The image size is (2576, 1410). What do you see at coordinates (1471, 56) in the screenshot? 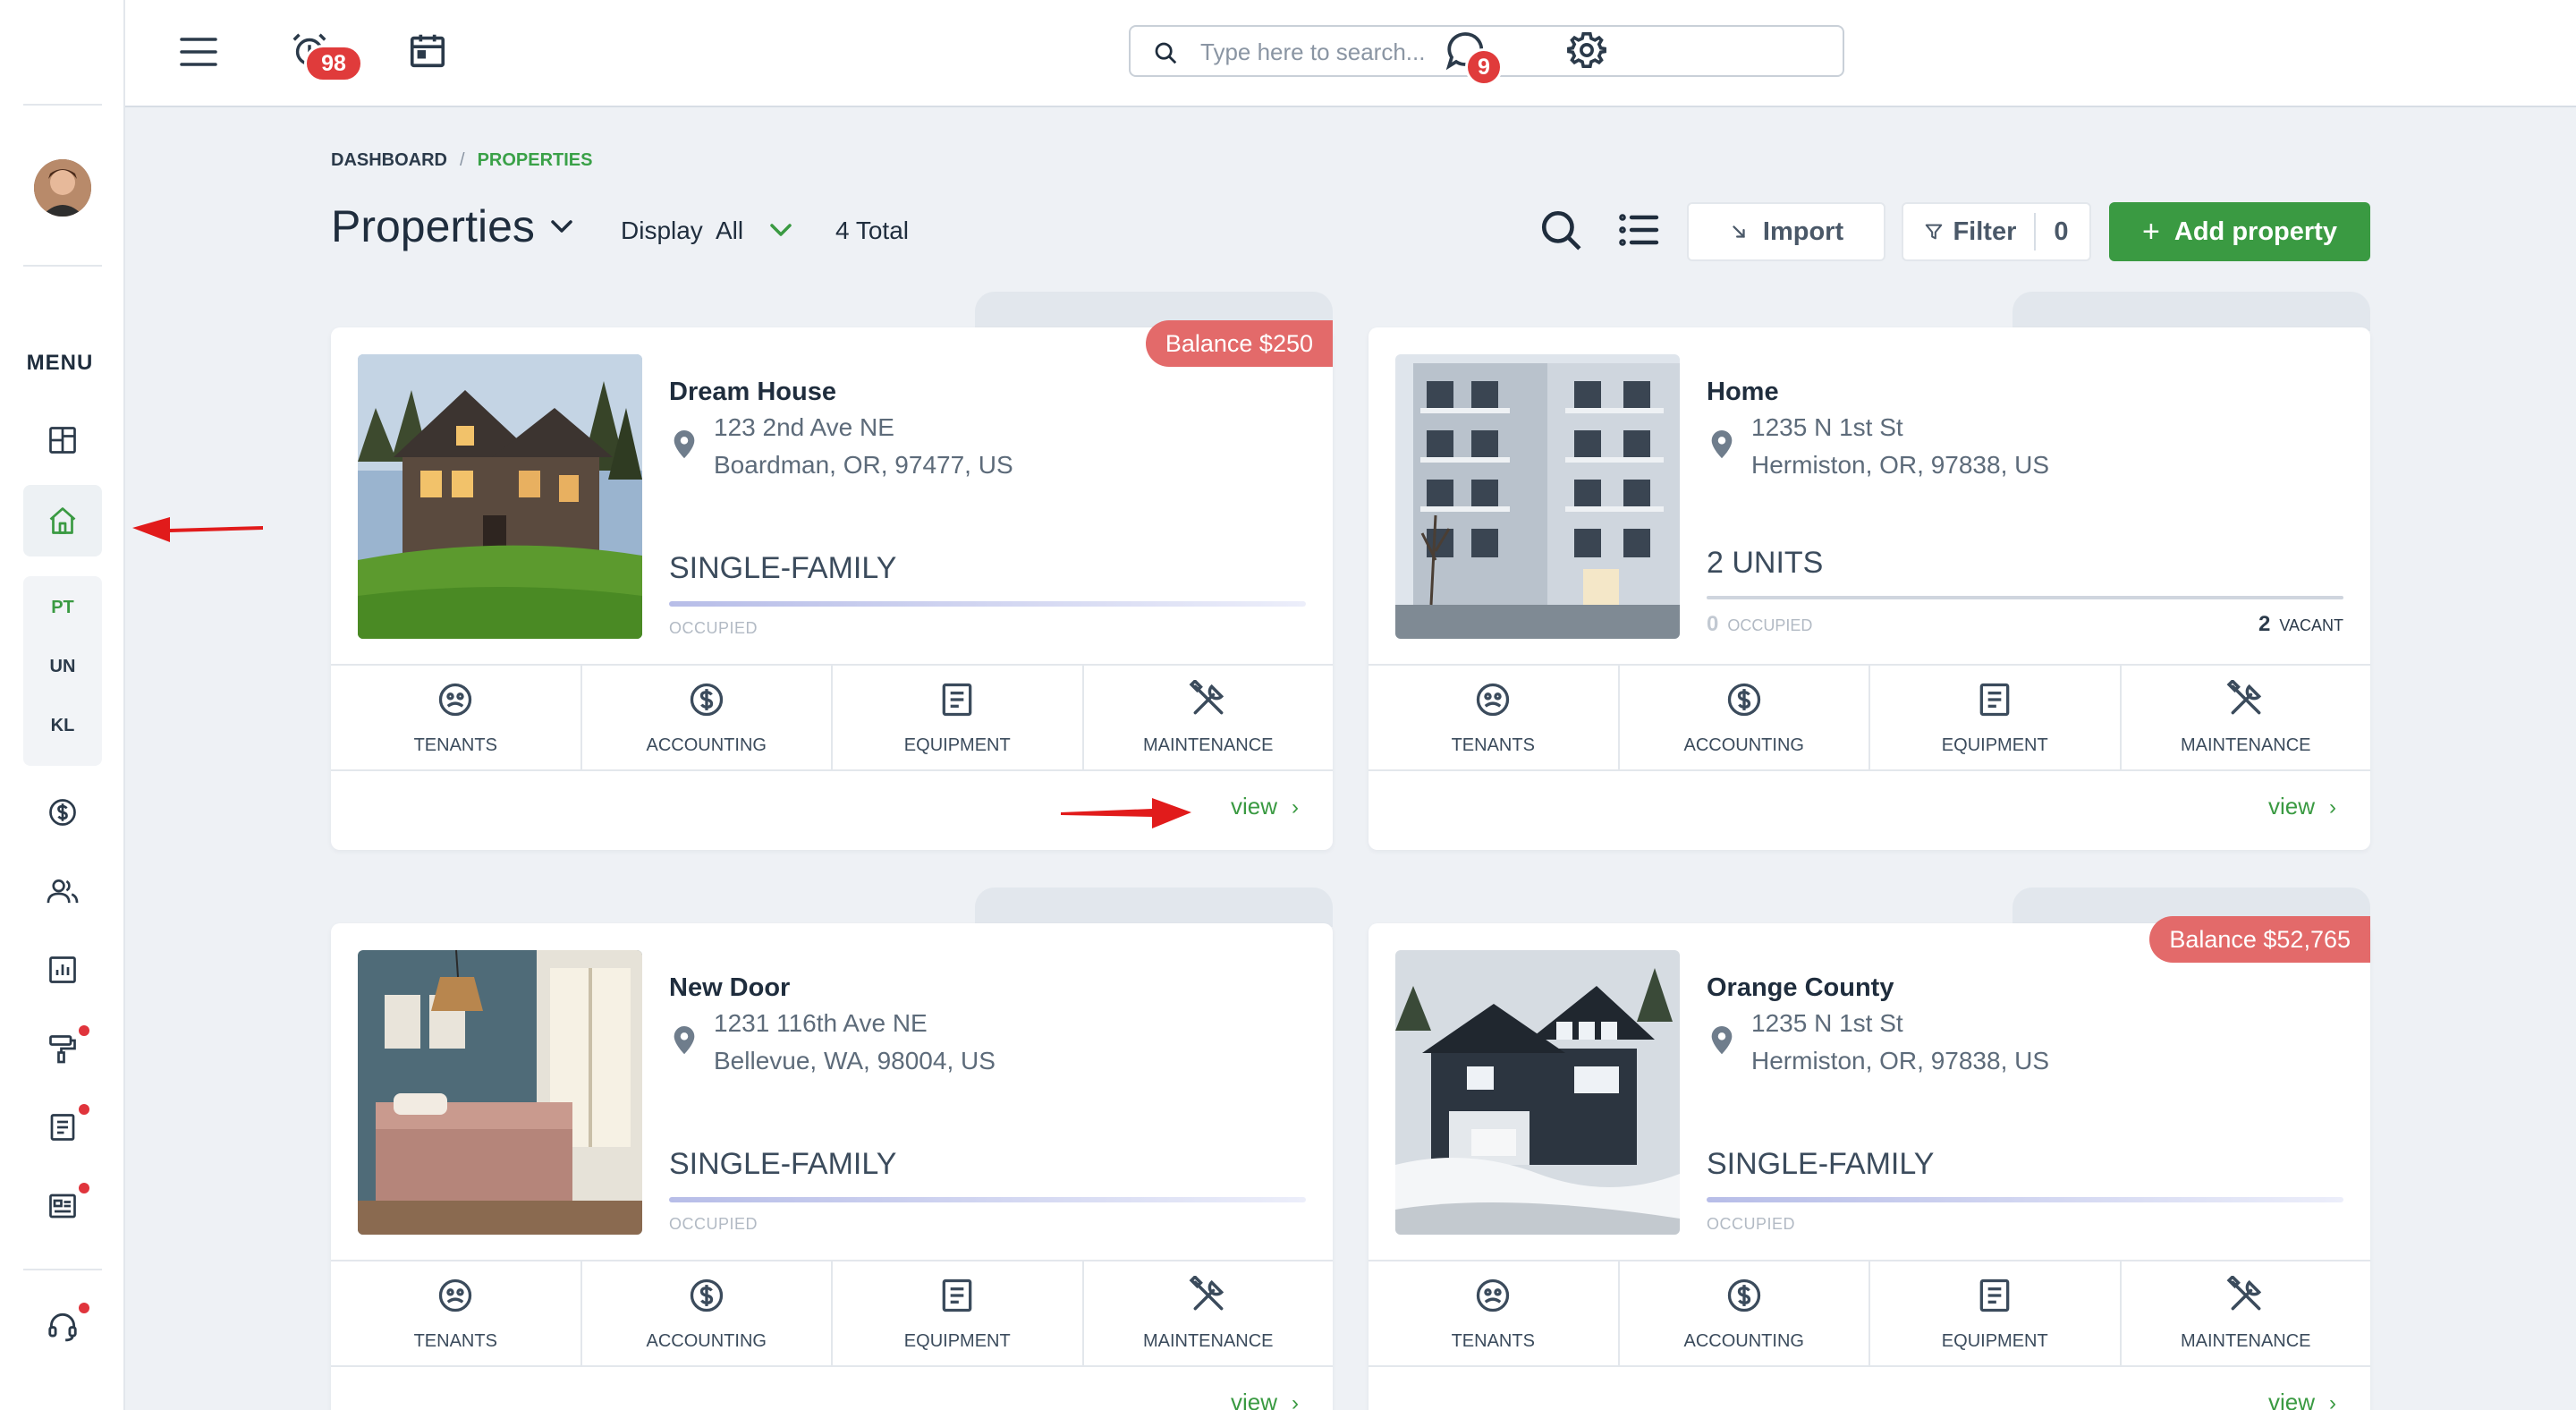
I see `chat-icon: 9` at bounding box center [1471, 56].